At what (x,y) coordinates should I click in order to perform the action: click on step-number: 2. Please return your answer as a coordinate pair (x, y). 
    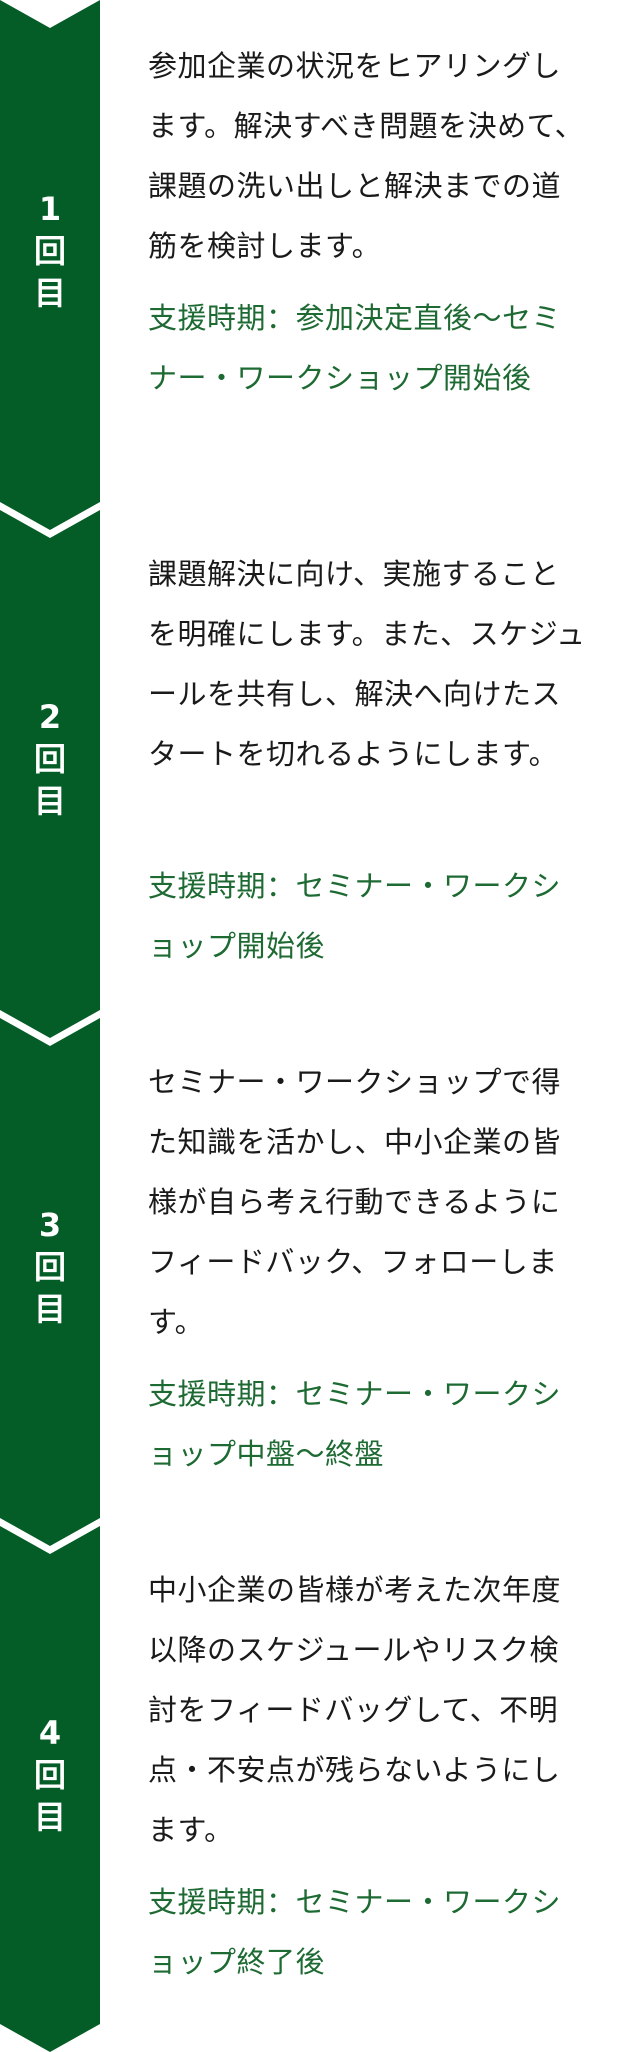
    Looking at the image, I should click on (50, 717).